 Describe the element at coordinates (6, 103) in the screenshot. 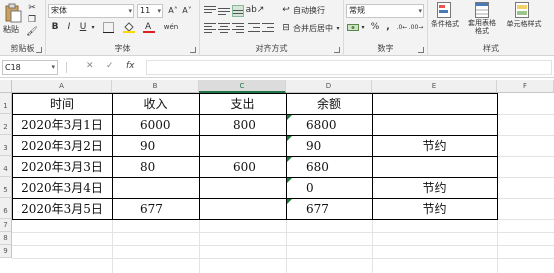

I see `row-header-1: 1` at that location.